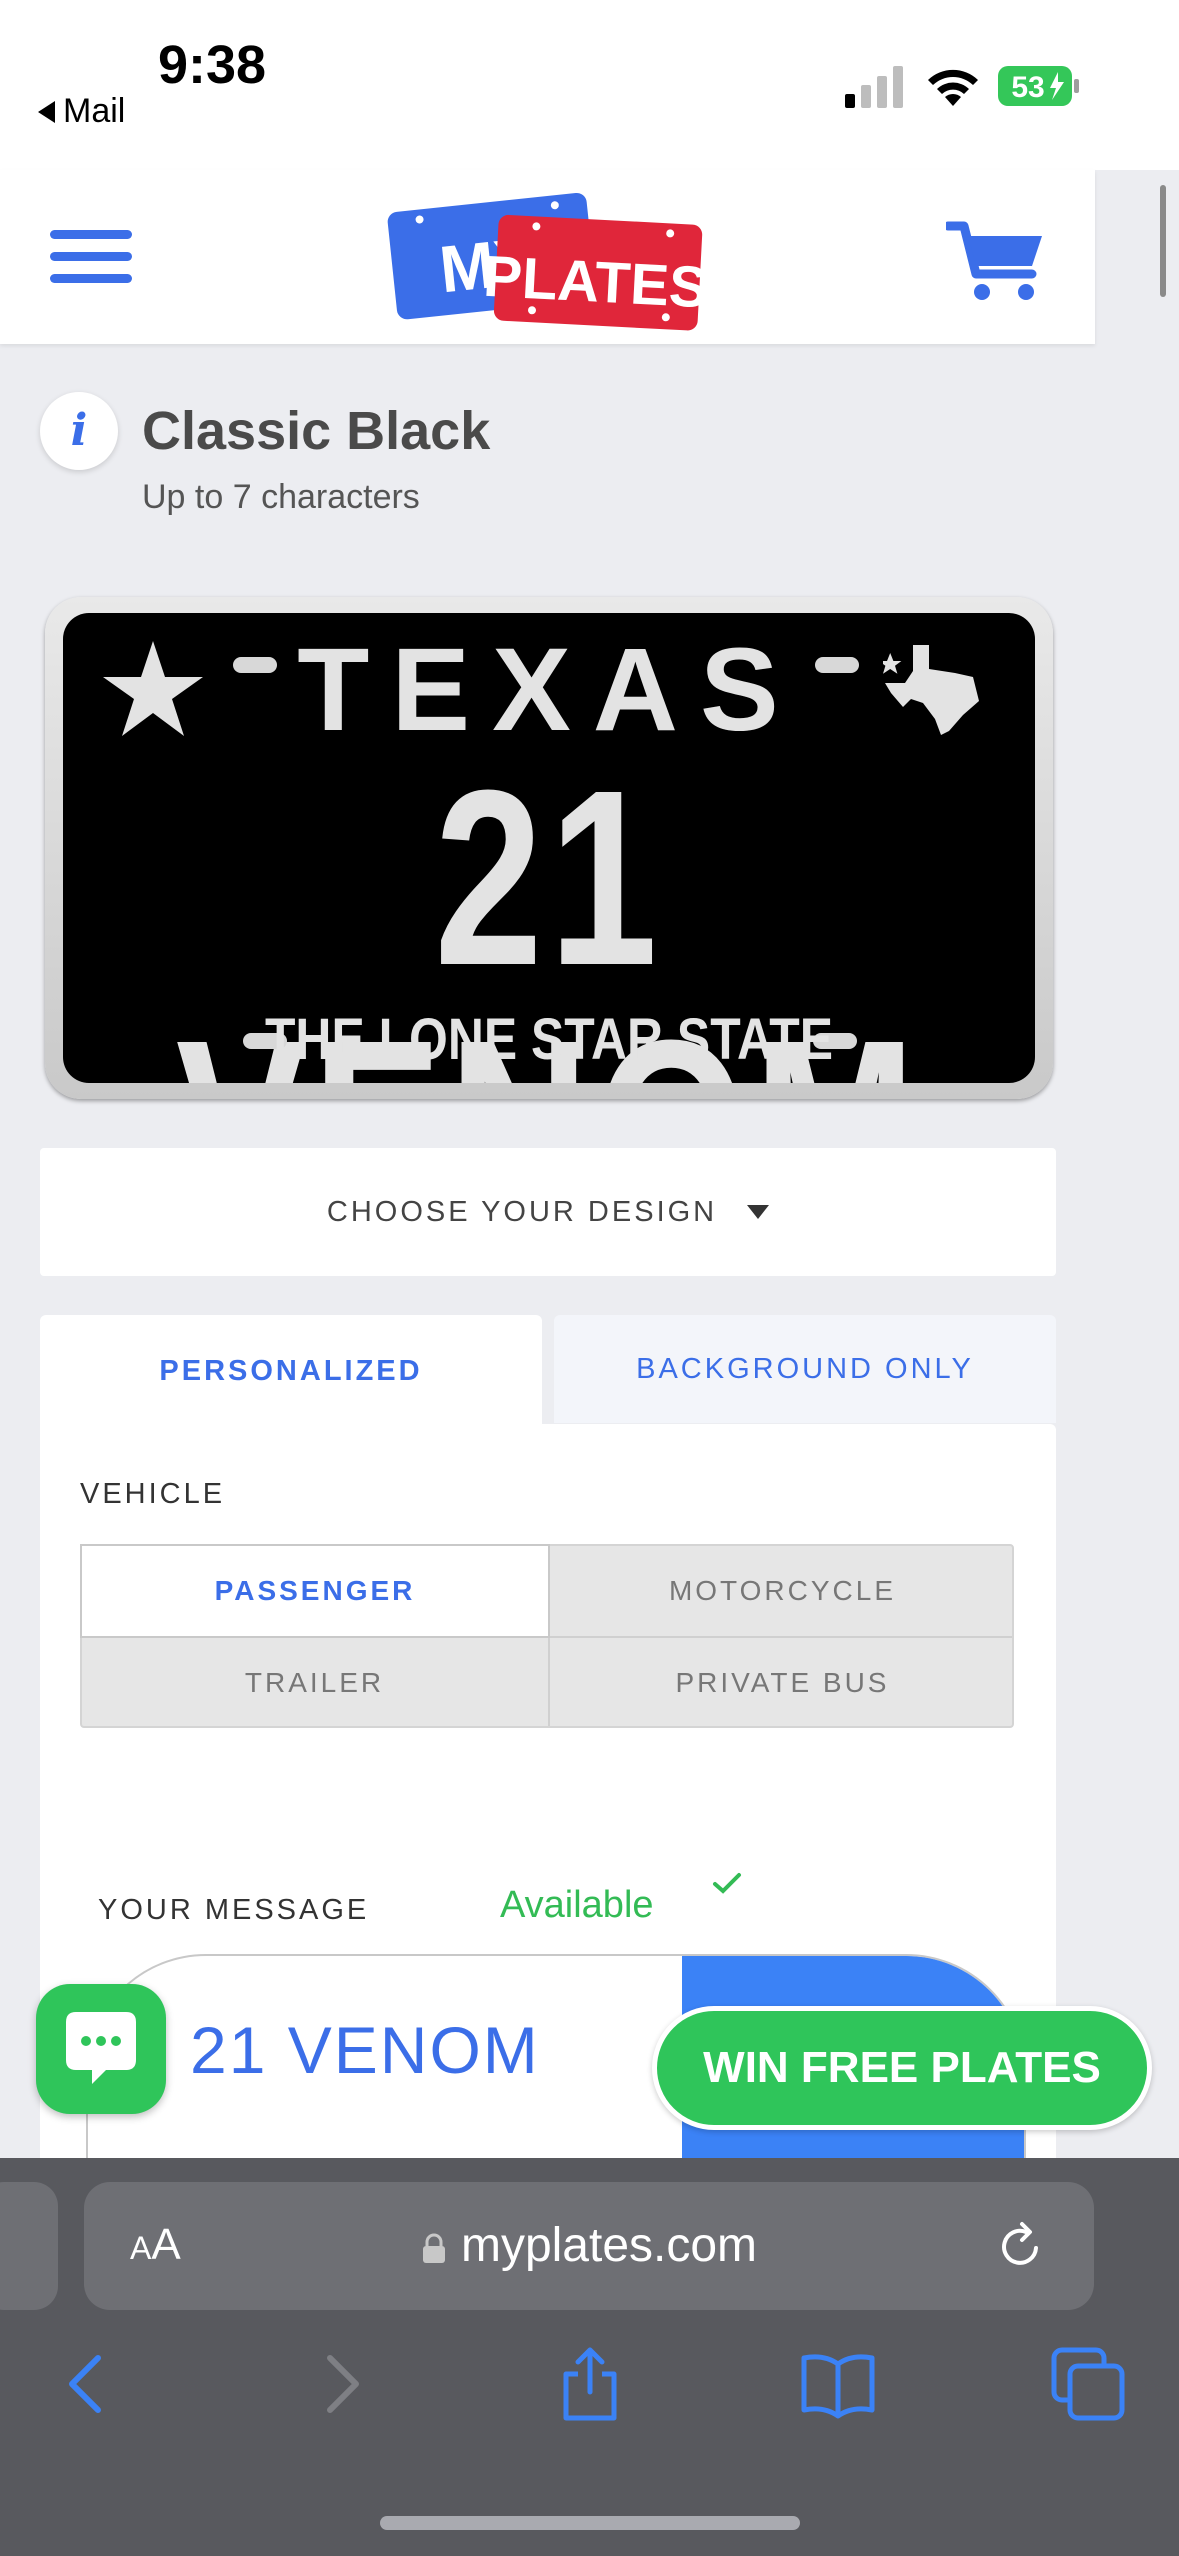 The image size is (1179, 2556). I want to click on tab-personalized: PERSONALIZED, so click(291, 1371).